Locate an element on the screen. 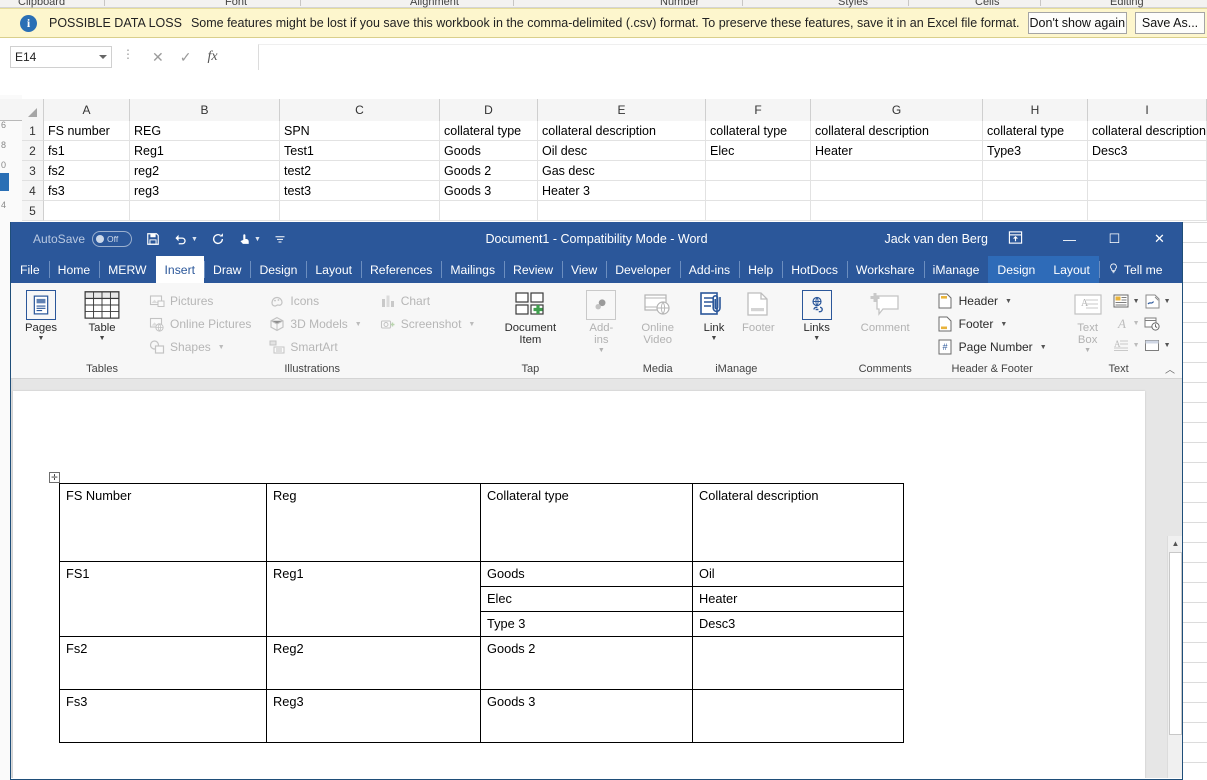  row-header-3: 3 is located at coordinates (33, 171).